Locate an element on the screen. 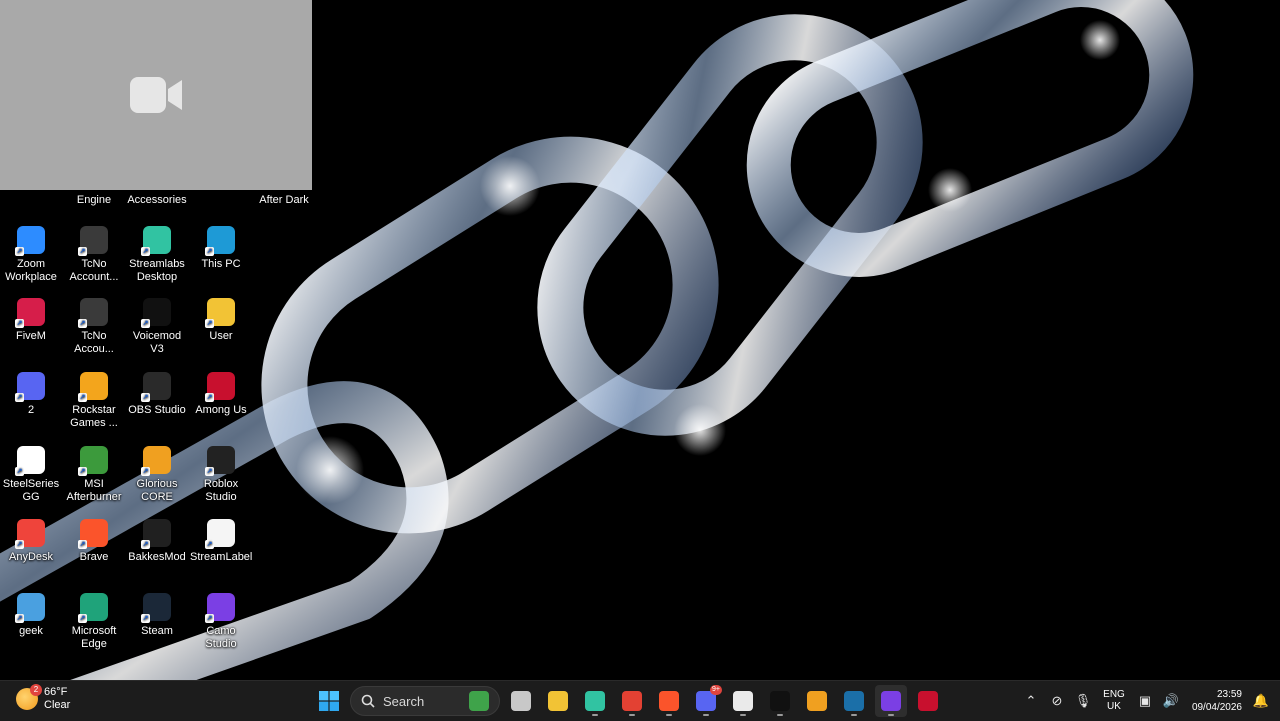 Image resolution: width=1280 pixels, height=721 pixels. geek-icon: ↗ is located at coordinates (30, 608).